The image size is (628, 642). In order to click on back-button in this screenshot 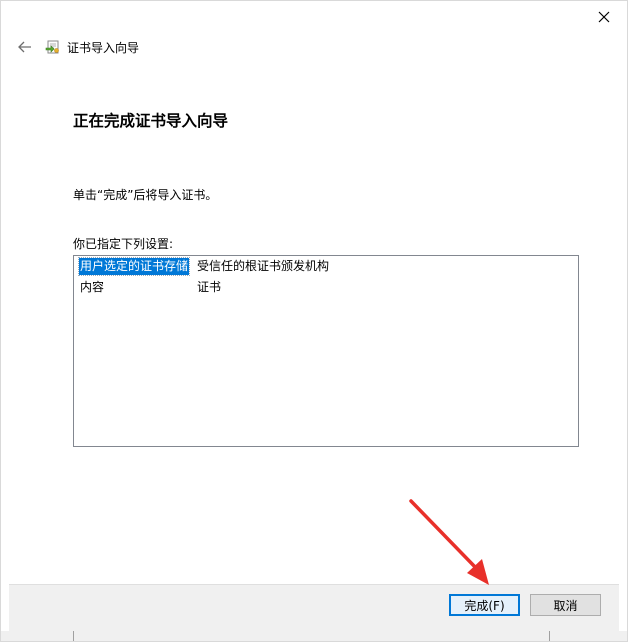, I will do `click(25, 47)`.